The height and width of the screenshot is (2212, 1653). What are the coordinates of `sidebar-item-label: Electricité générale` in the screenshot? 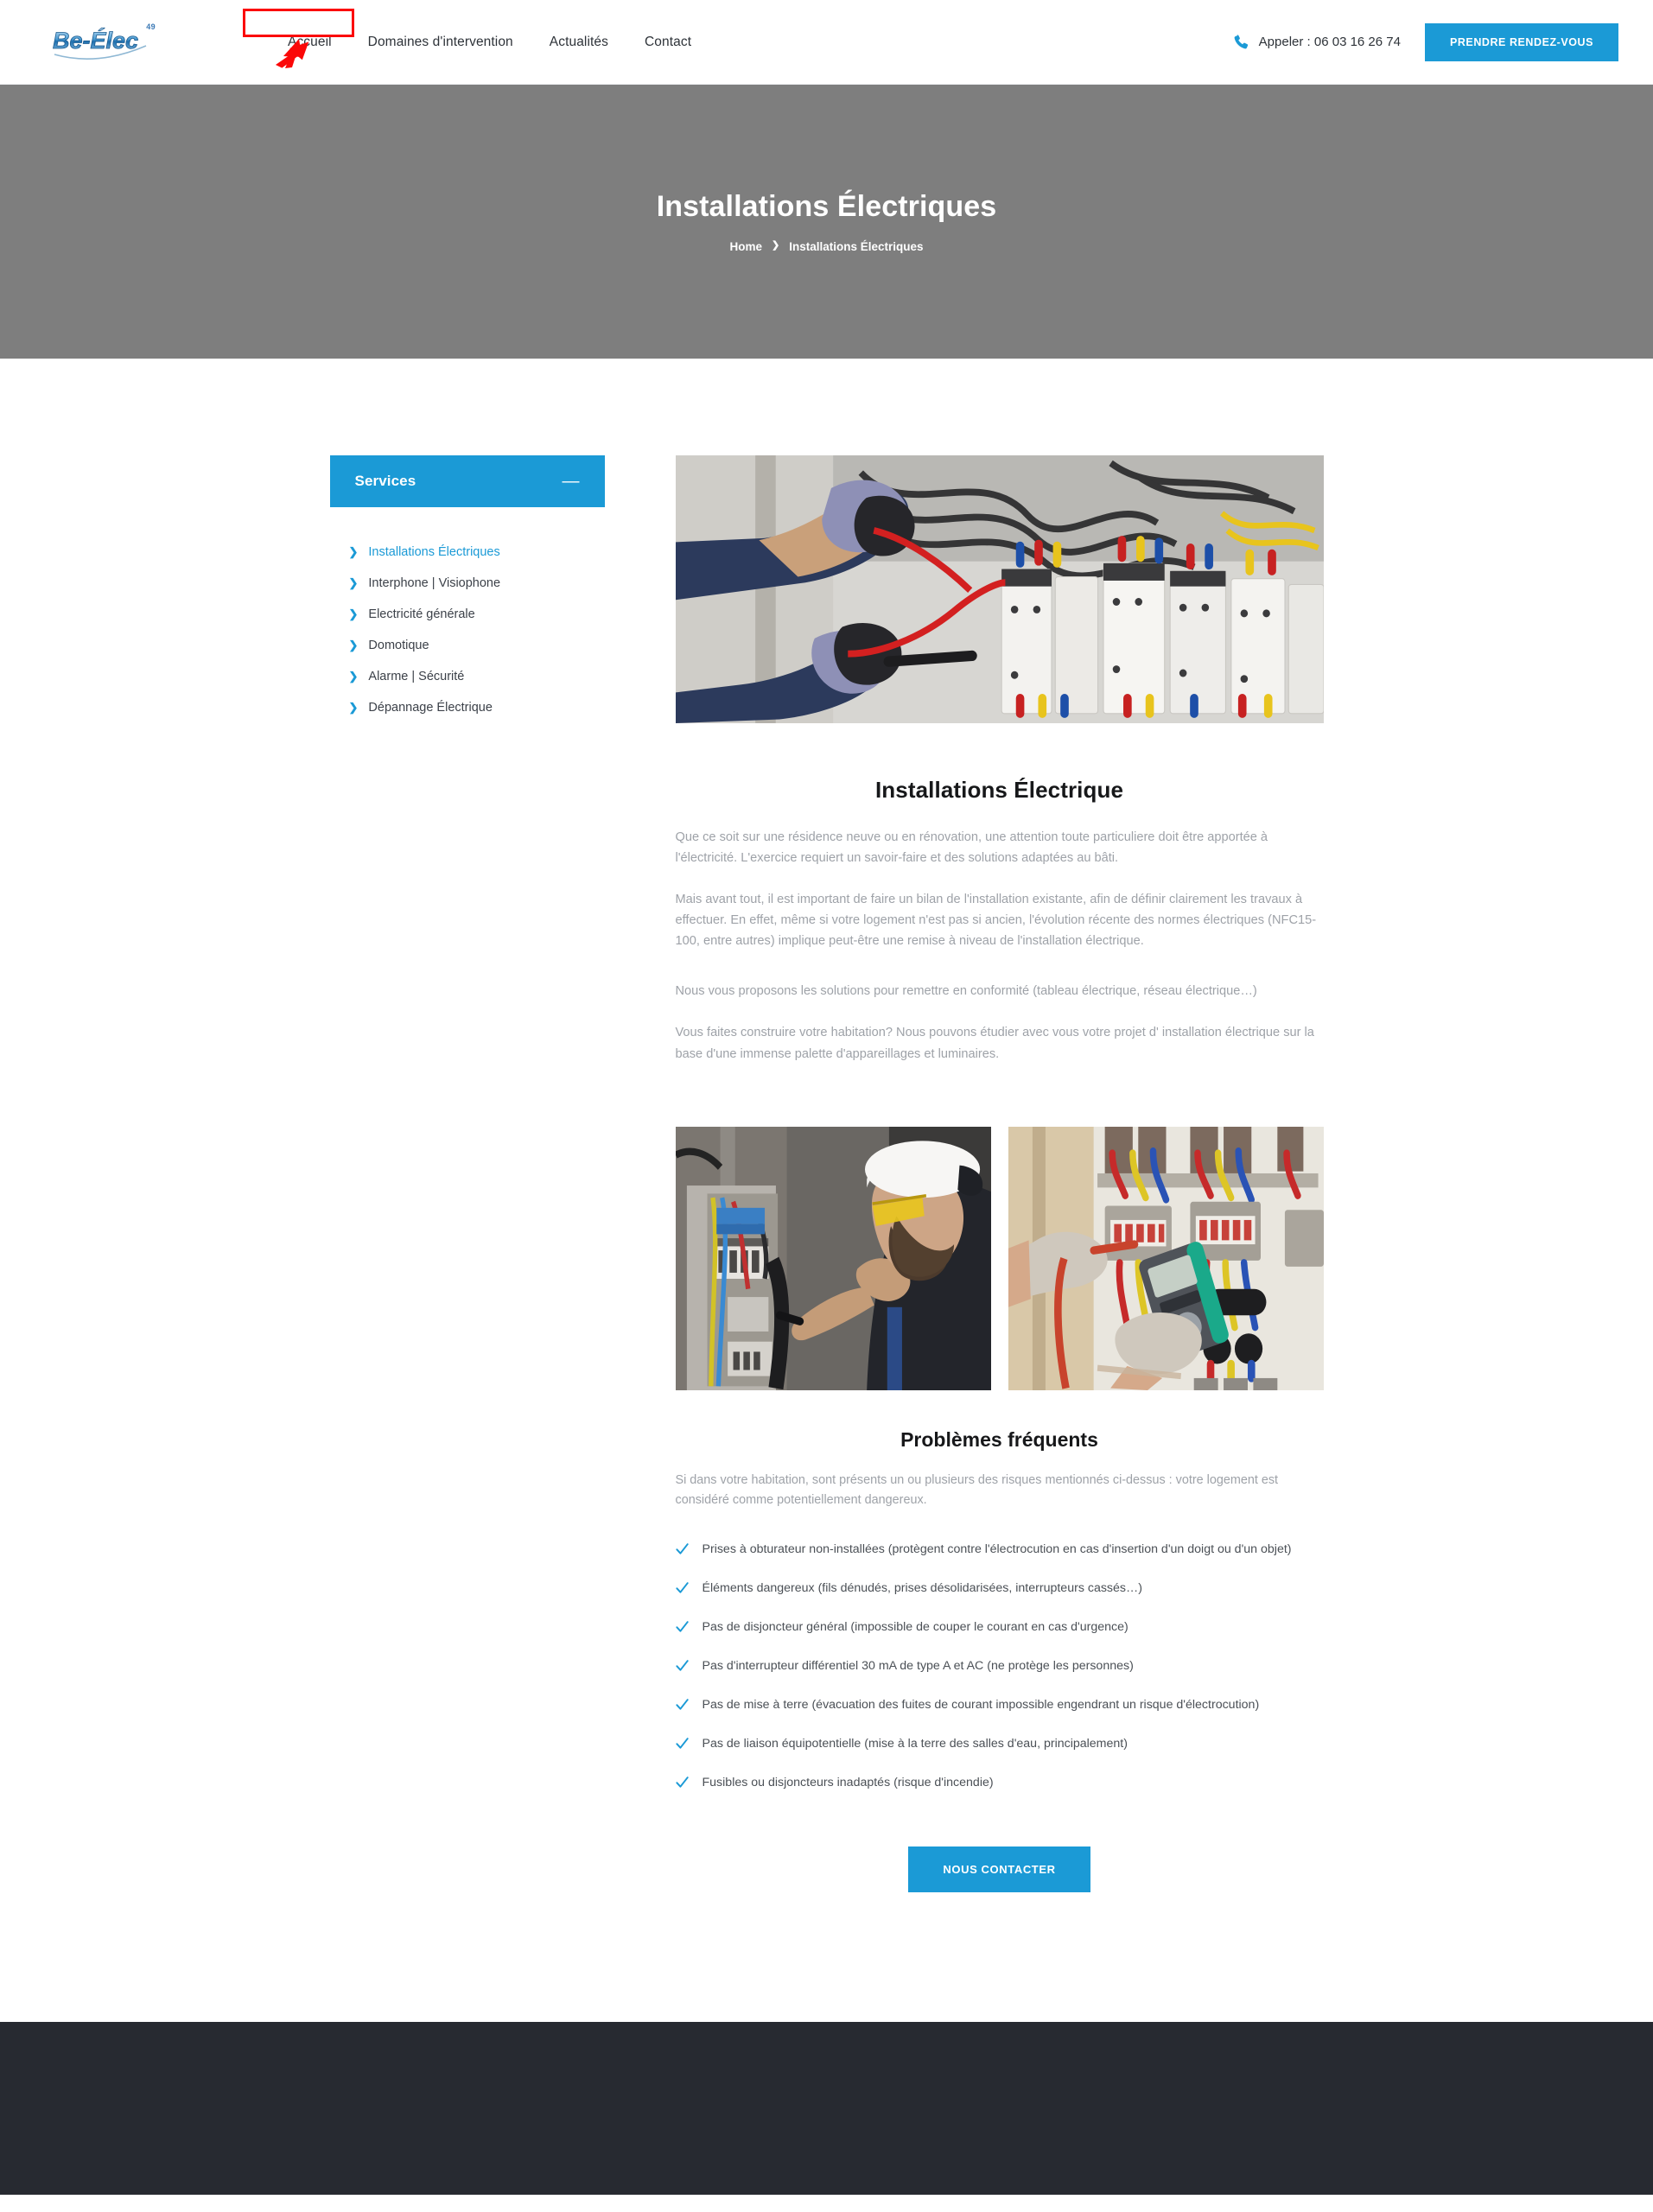 It's located at (421, 614).